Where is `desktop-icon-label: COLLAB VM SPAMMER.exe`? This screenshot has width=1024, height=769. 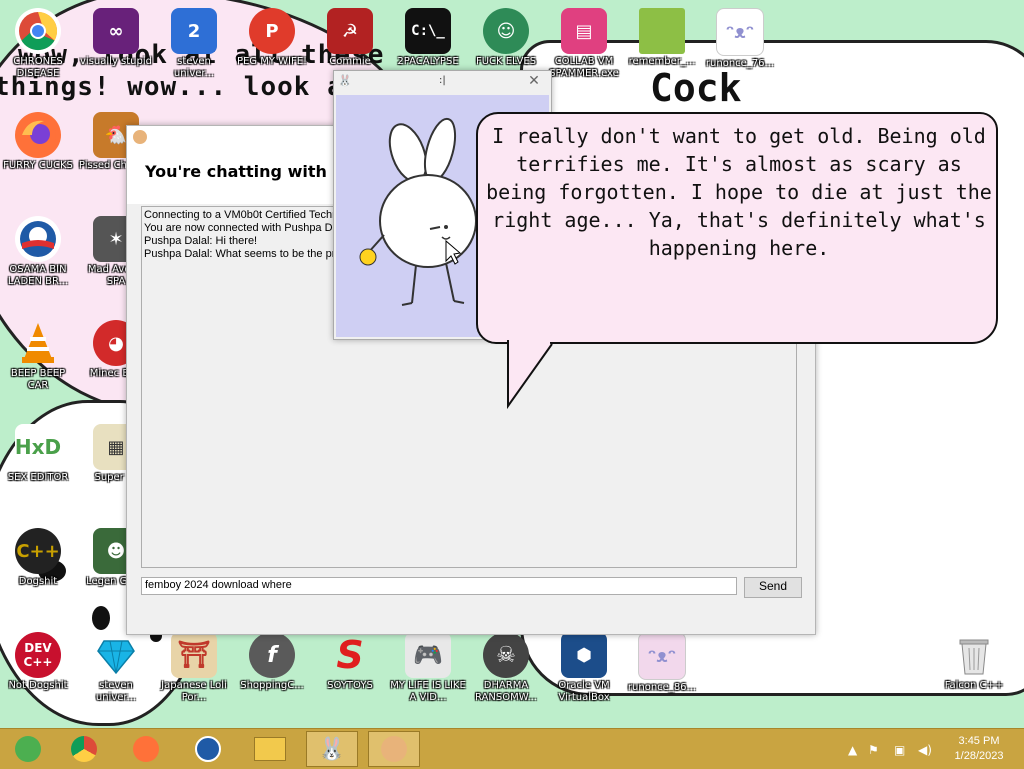
desktop-icon-label: COLLAB VM SPAMMER.exe is located at coordinates (584, 67).